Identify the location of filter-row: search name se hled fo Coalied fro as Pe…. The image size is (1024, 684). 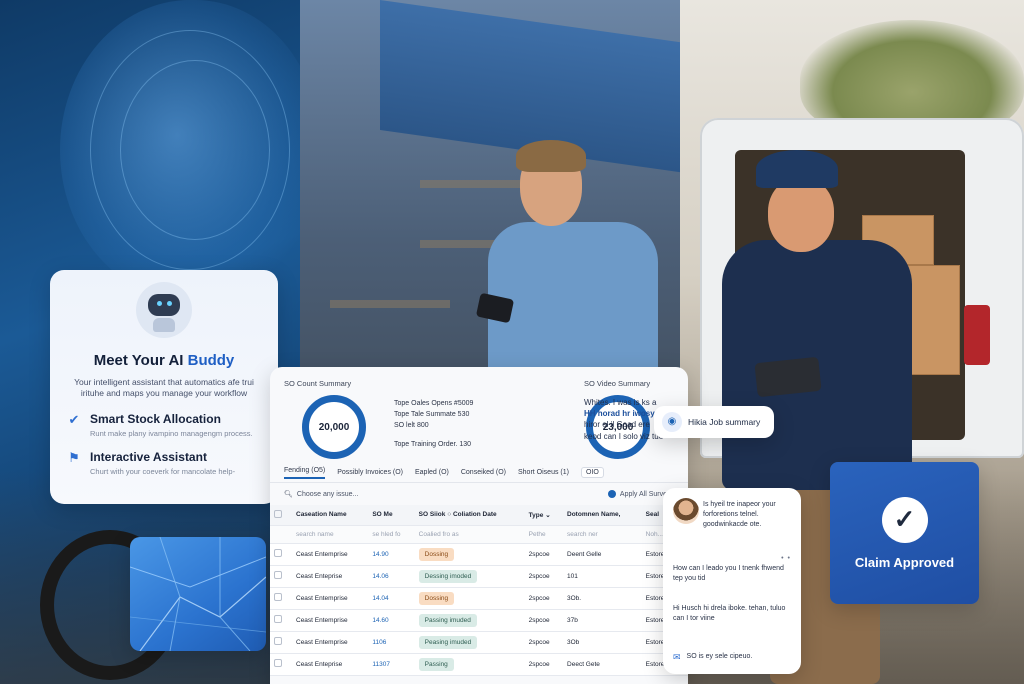
(479, 534).